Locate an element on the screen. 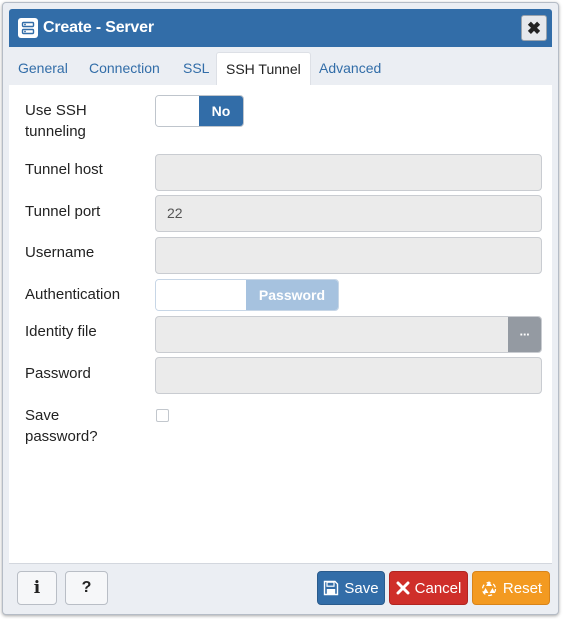 Image resolution: width=563 pixels, height=619 pixels. reset-button: Reset is located at coordinates (511, 588).